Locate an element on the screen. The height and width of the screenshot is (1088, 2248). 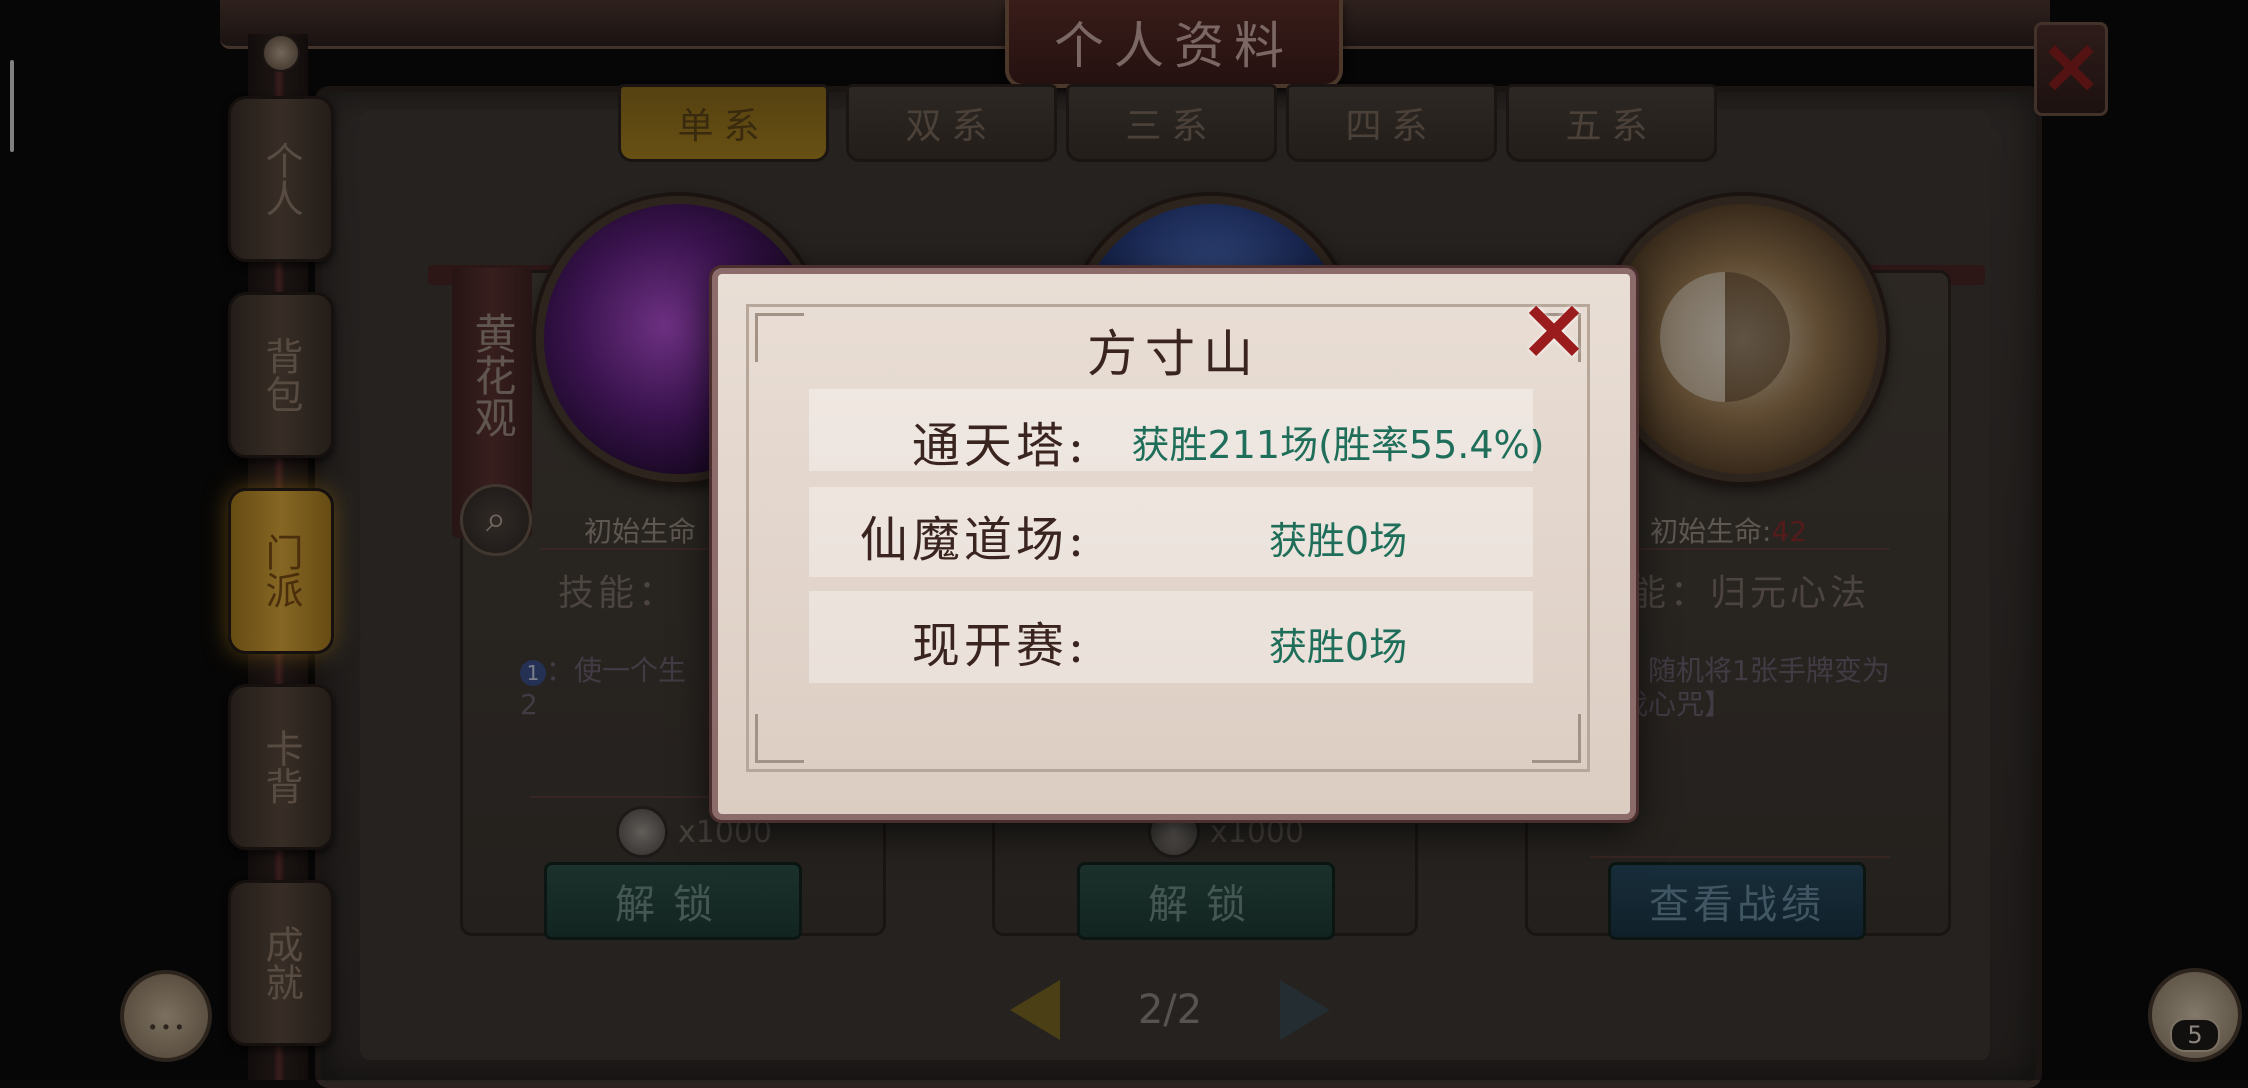
record-label-arena: 仙魔道场: is located at coordinates (973, 540).